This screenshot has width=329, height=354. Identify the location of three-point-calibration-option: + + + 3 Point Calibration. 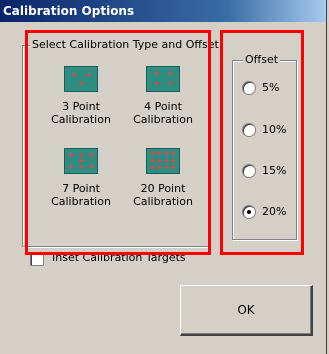
(81, 96).